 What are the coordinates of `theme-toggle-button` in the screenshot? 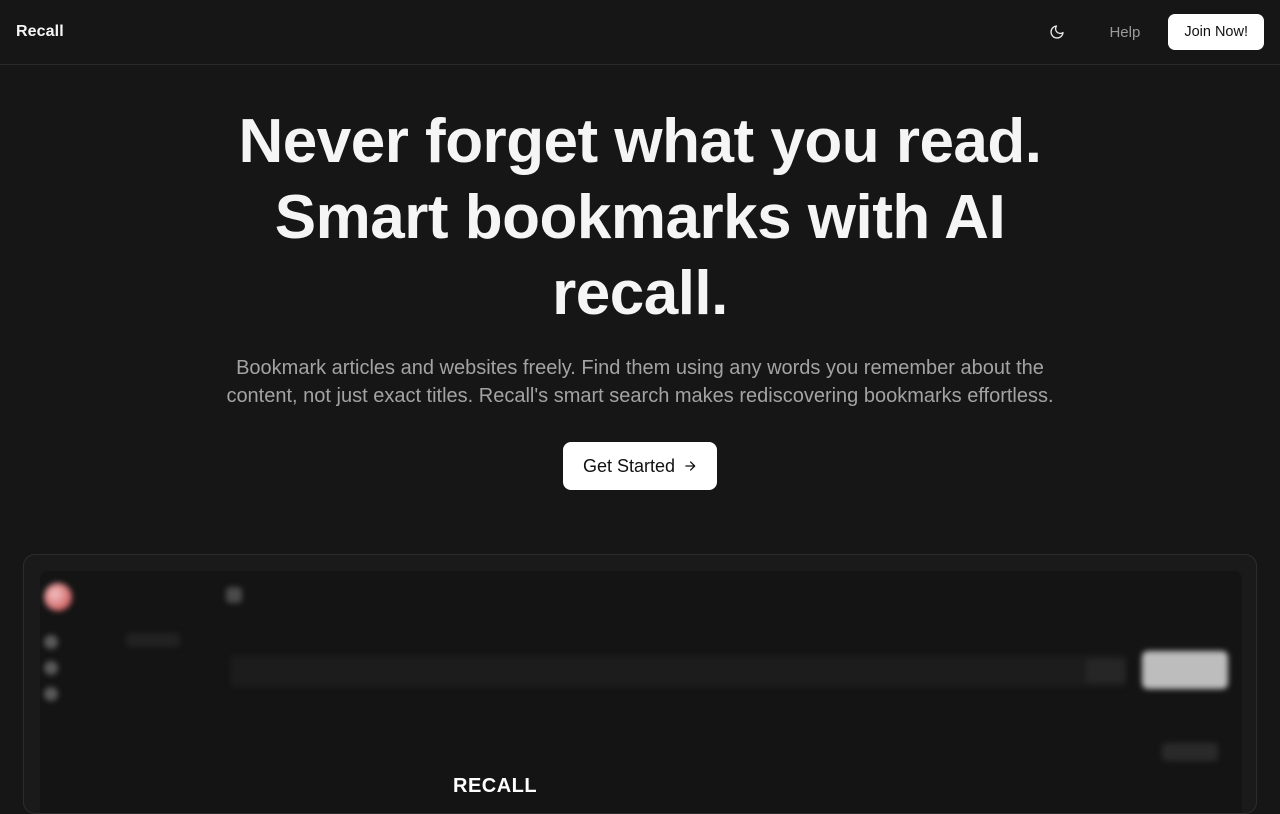 It's located at (1057, 32).